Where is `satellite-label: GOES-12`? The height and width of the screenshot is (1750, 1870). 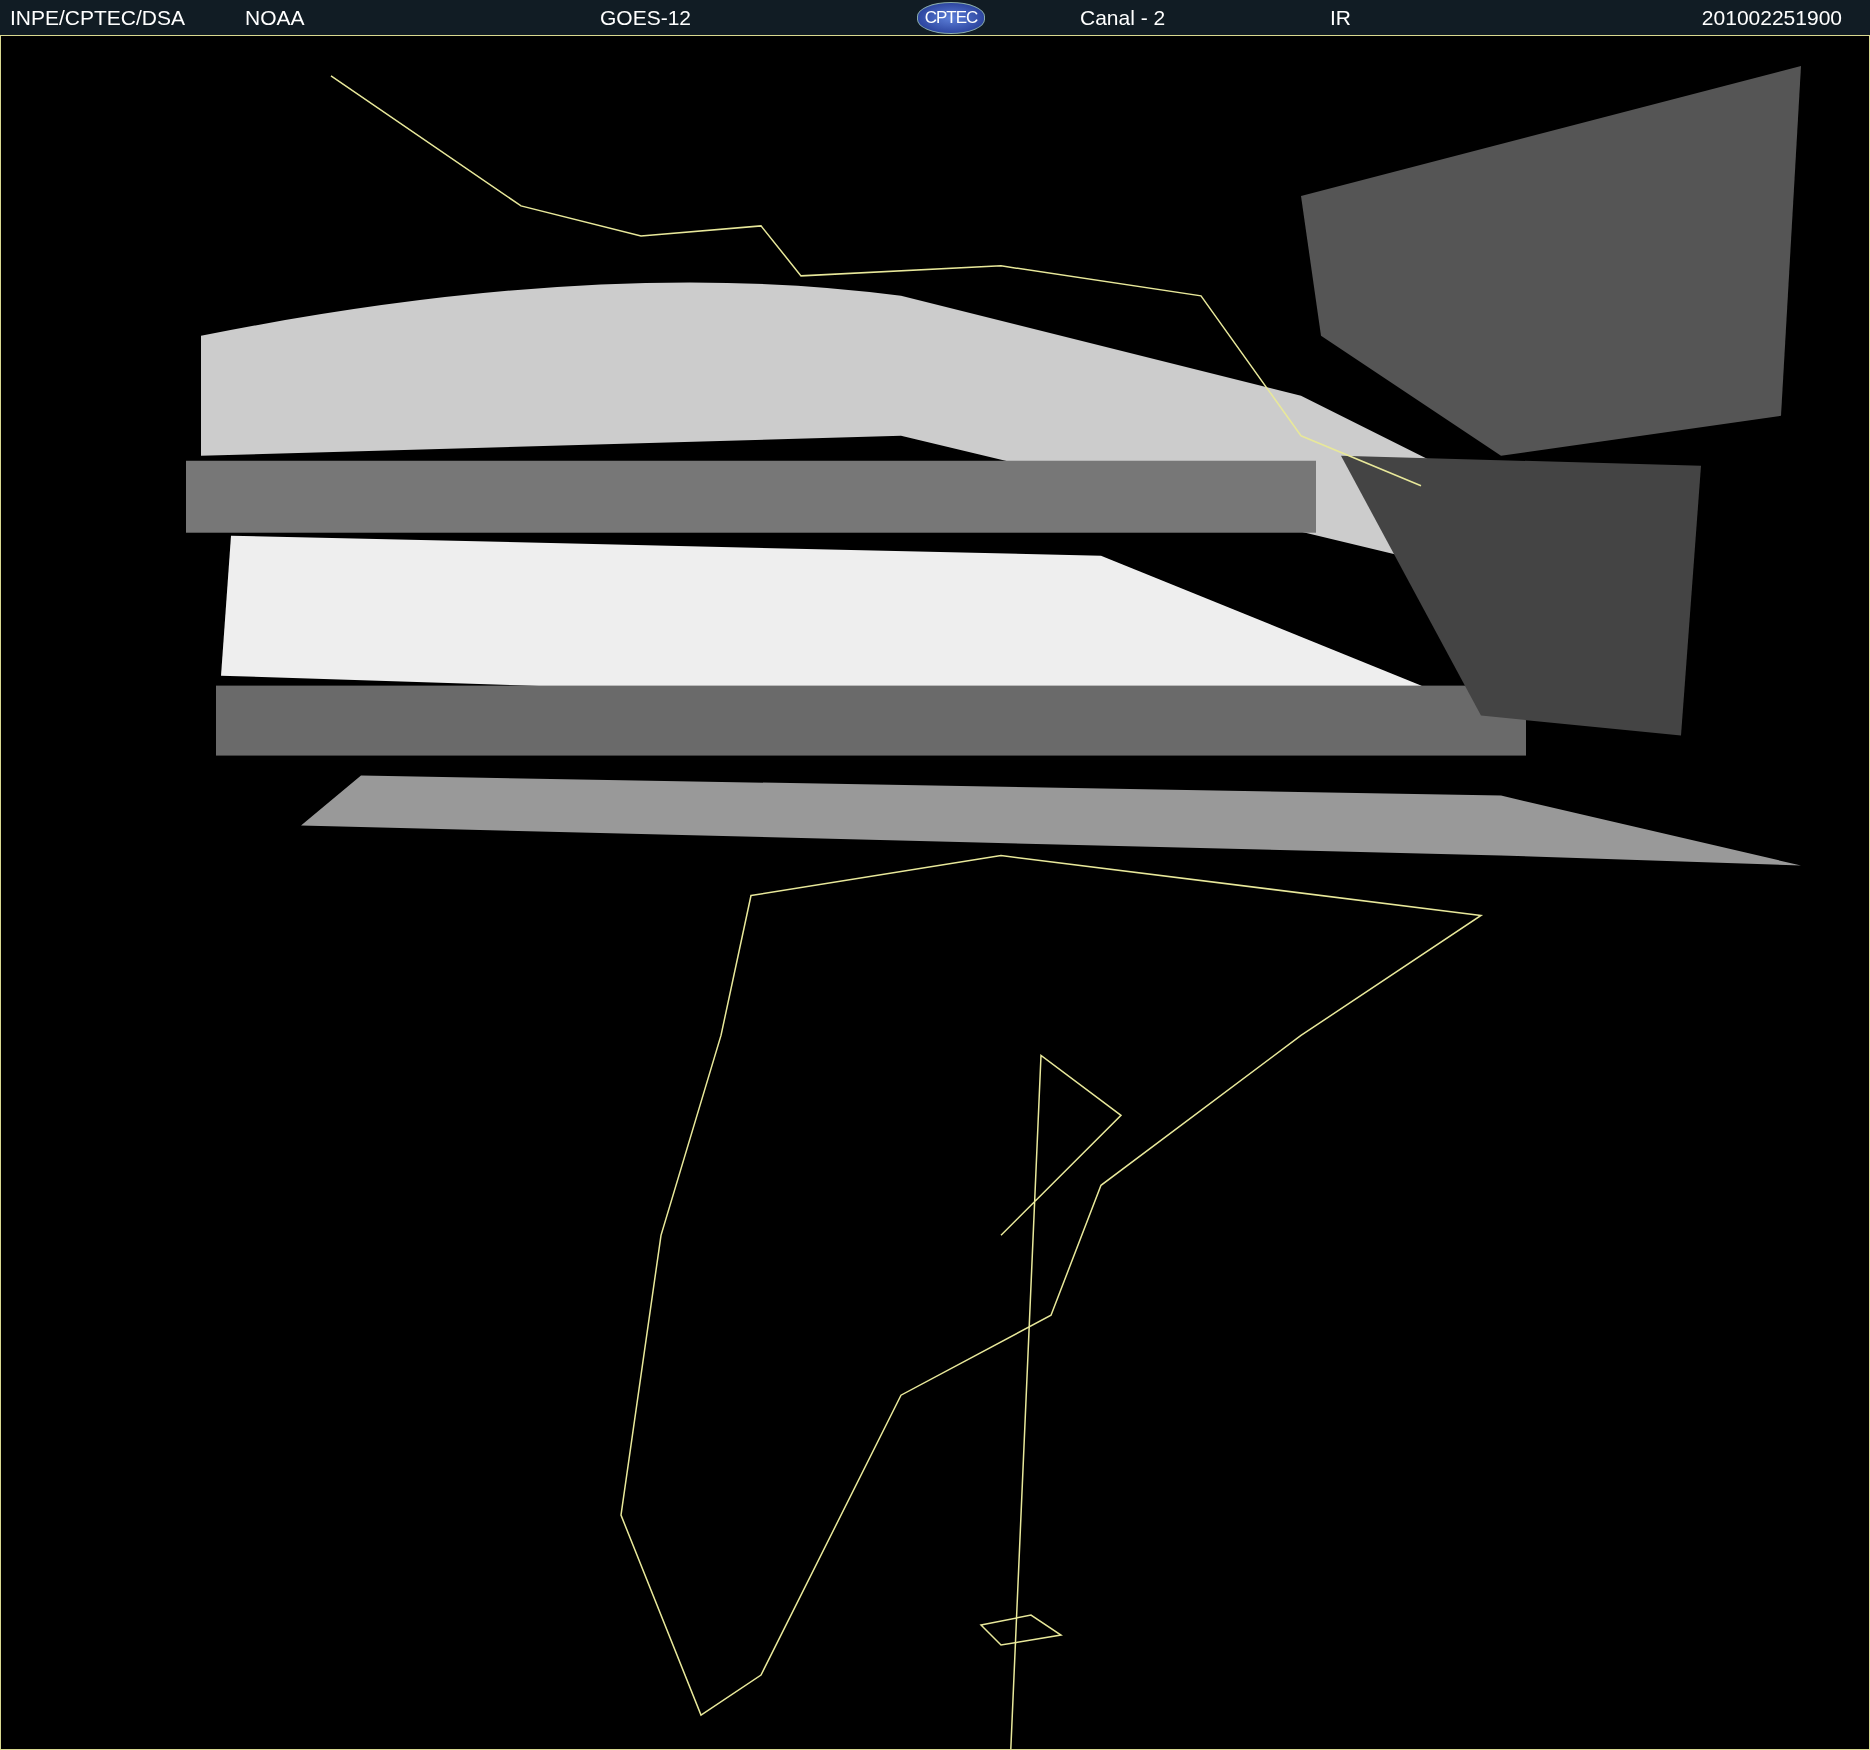
satellite-label: GOES-12 is located at coordinates (646, 17).